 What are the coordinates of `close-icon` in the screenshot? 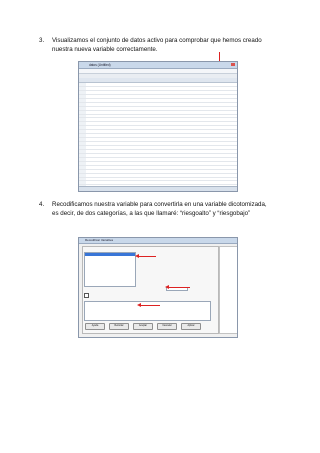 It's located at (233, 64).